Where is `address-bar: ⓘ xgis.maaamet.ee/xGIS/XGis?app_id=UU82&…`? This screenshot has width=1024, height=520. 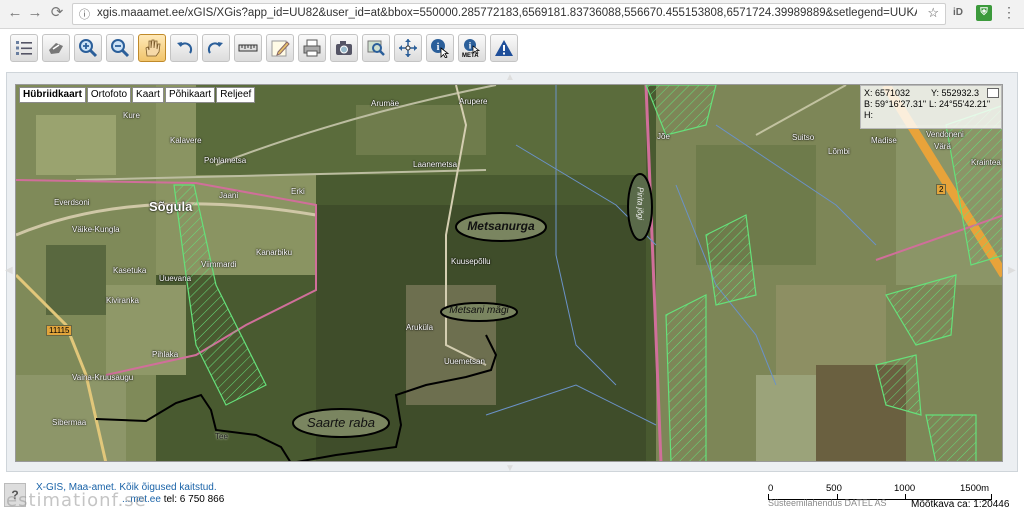 address-bar: ⓘ xgis.maaamet.ee/xGIS/XGis?app_id=UU82&… is located at coordinates (509, 14).